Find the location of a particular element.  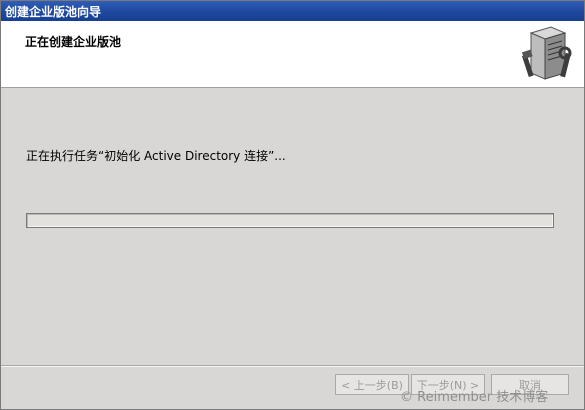

progress-bar is located at coordinates (290, 220).